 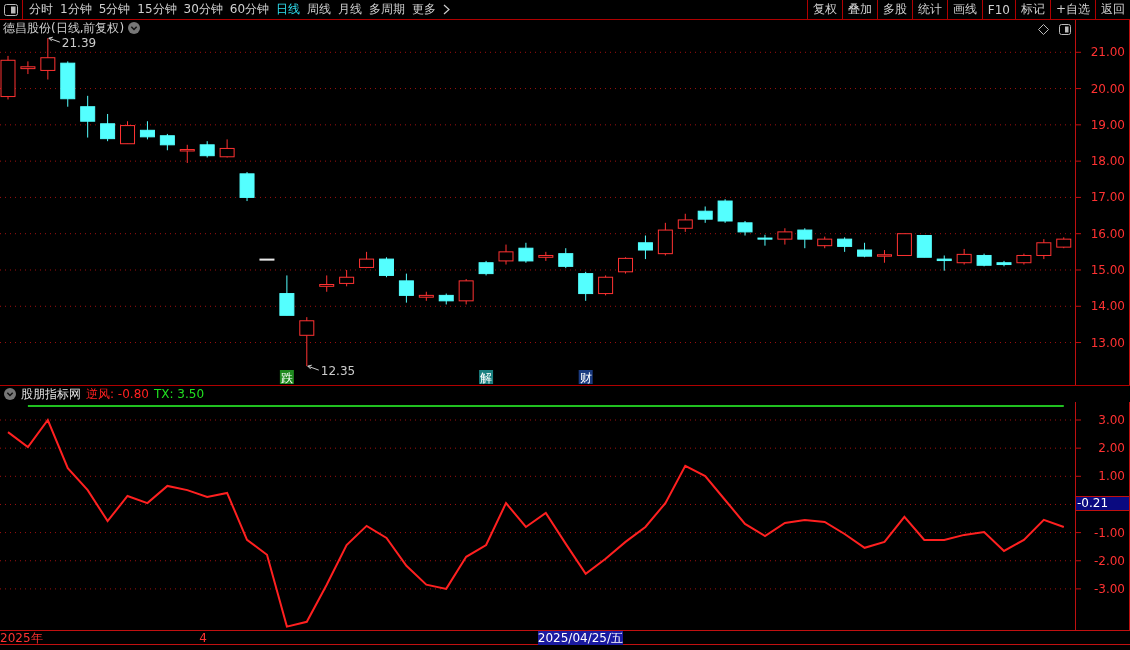 What do you see at coordinates (1109, 532) in the screenshot?
I see `tick-label: -1.00` at bounding box center [1109, 532].